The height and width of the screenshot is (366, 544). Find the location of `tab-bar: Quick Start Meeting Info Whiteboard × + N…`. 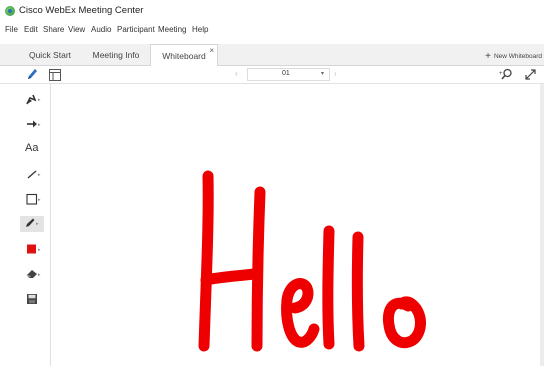

tab-bar: Quick Start Meeting Info Whiteboard × + N… is located at coordinates (272, 55).